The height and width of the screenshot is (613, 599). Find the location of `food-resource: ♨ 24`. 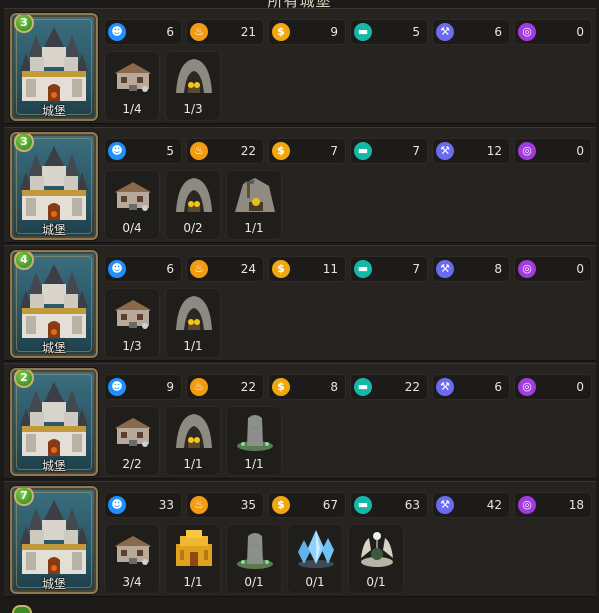

food-resource: ♨ 24 is located at coordinates (225, 269).